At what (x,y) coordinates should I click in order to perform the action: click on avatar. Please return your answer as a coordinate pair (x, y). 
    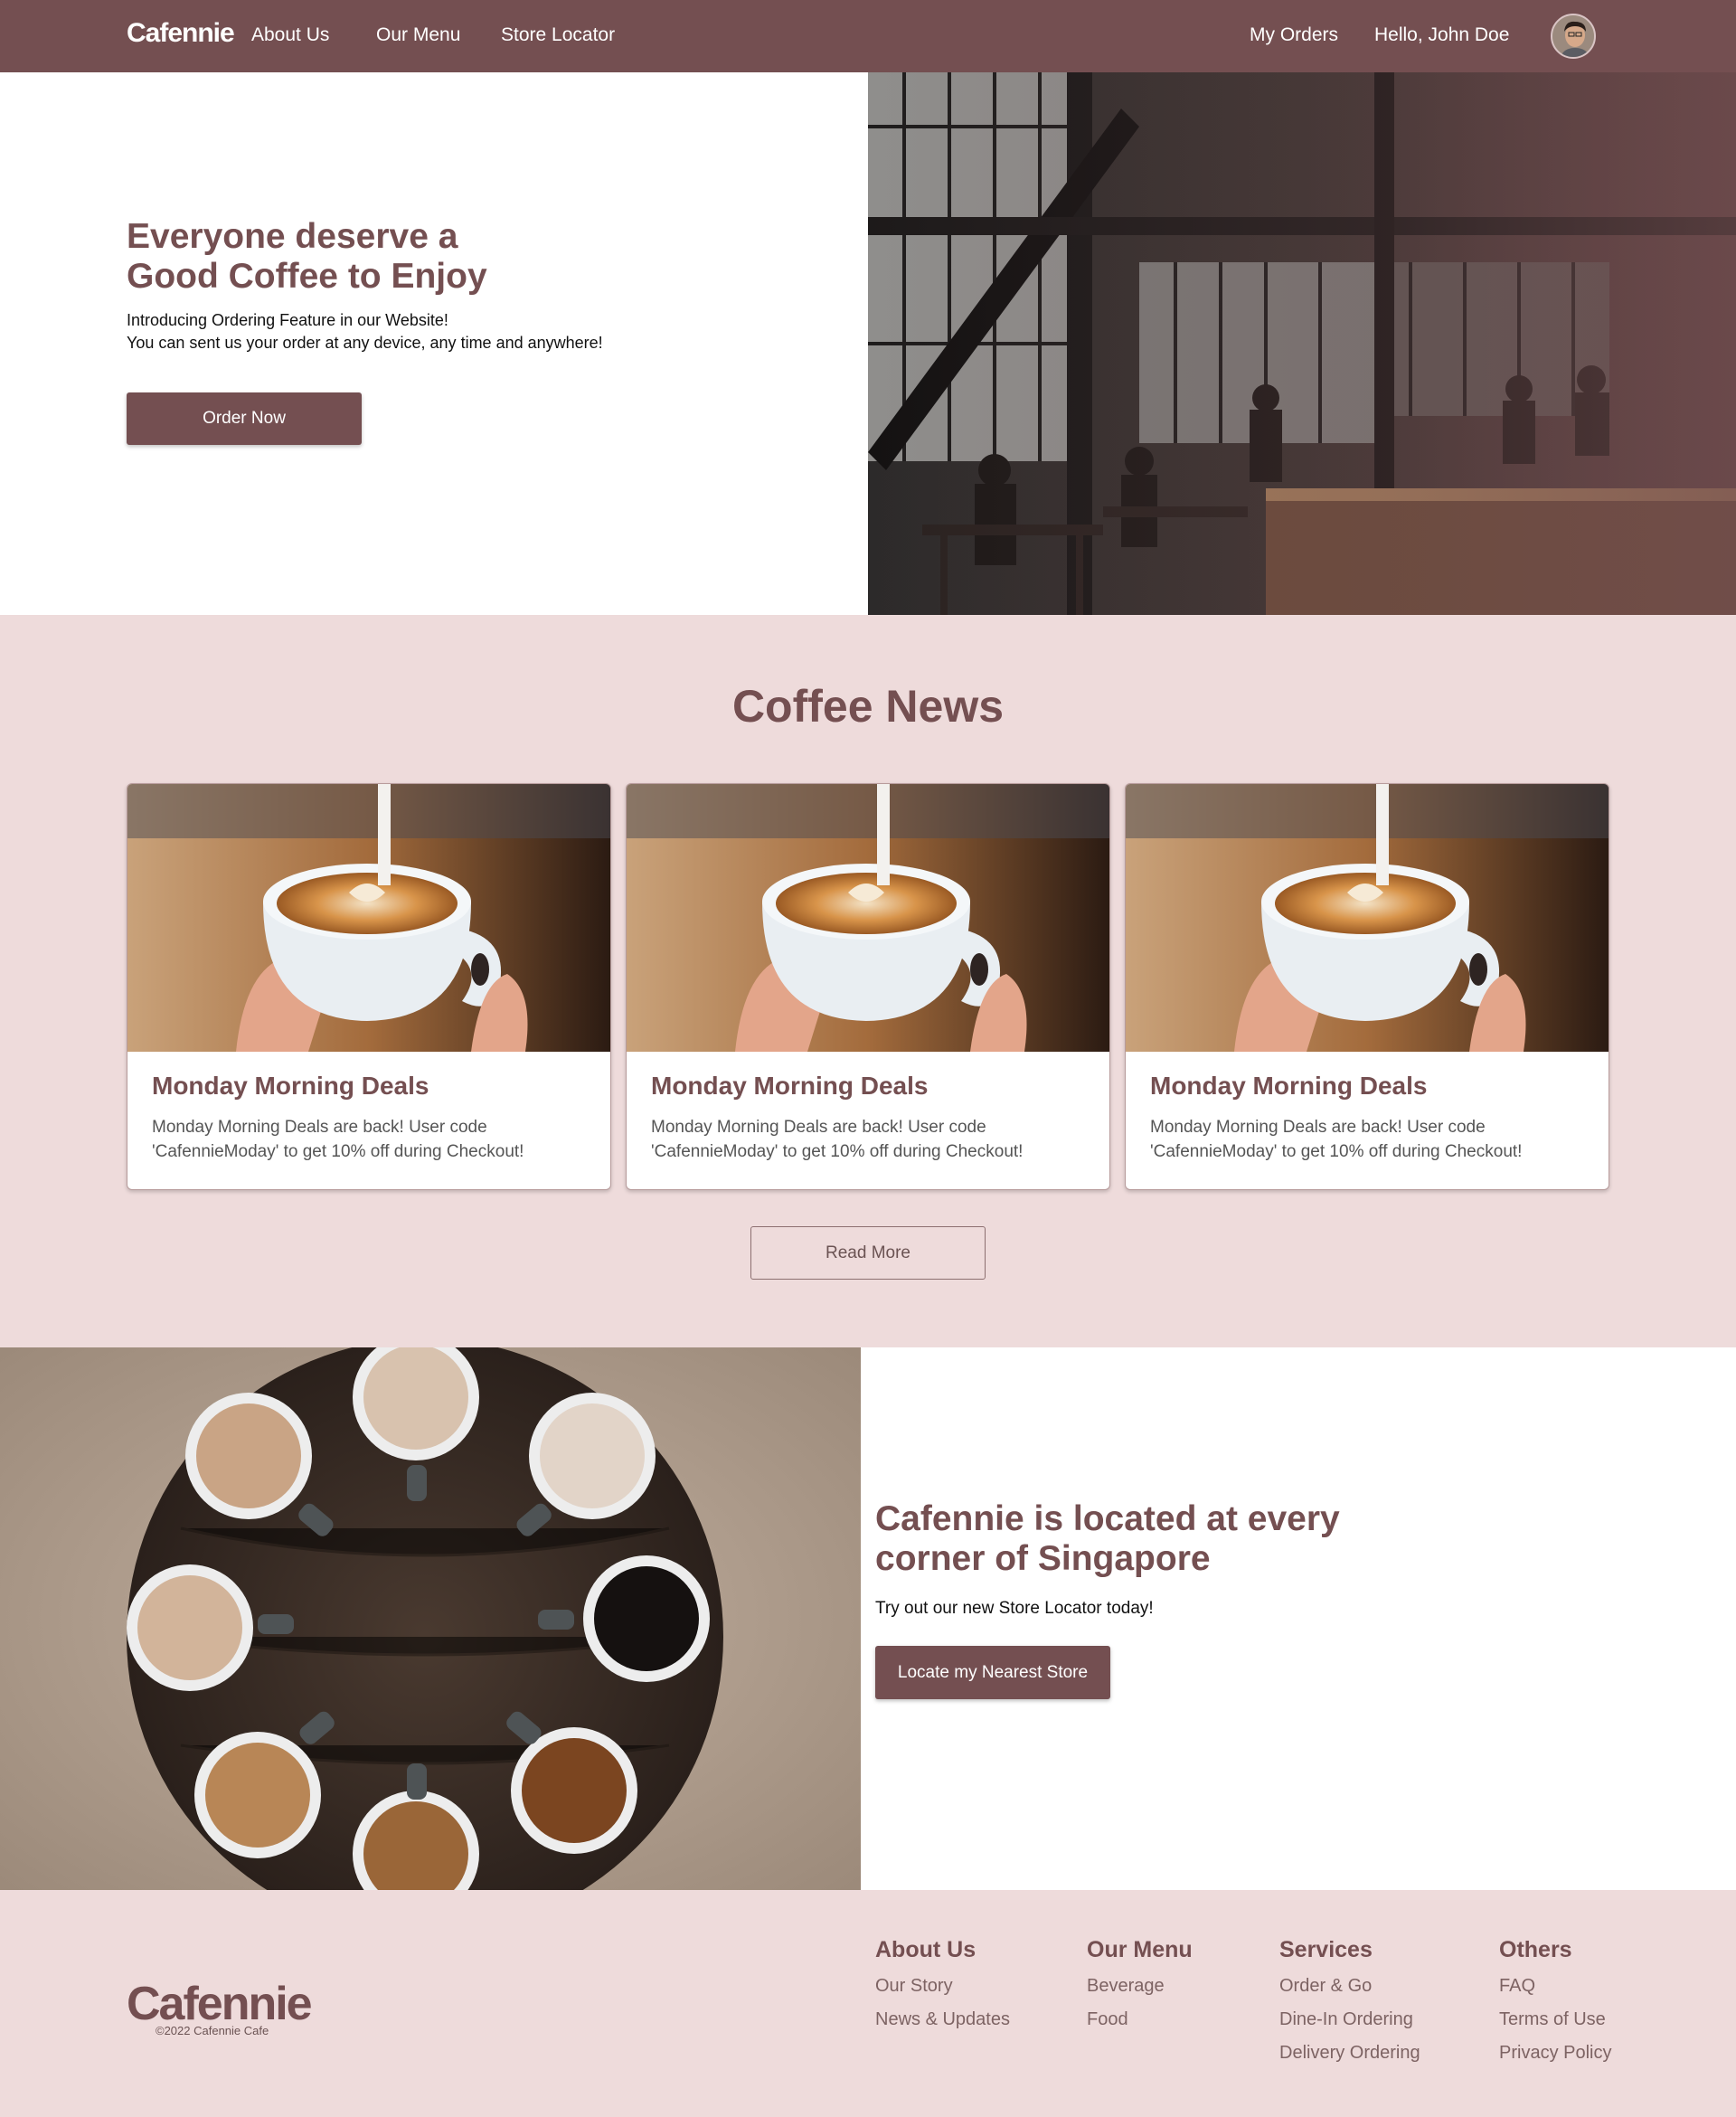
    Looking at the image, I should click on (1573, 36).